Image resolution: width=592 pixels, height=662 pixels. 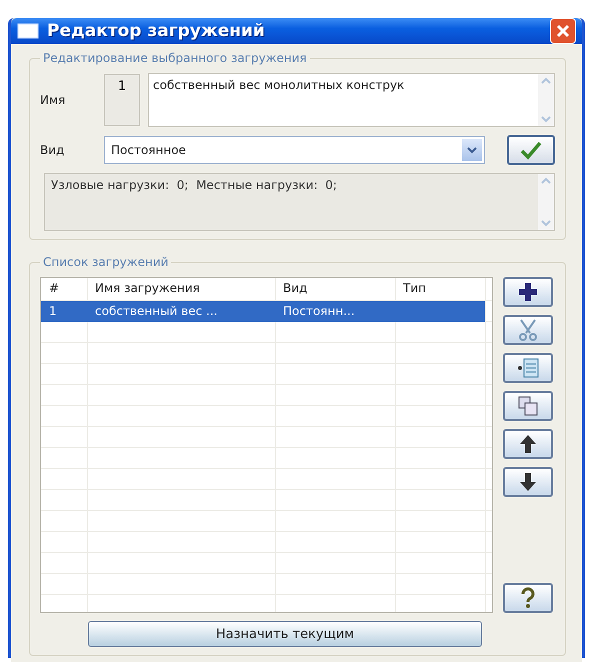 What do you see at coordinates (472, 150) in the screenshot?
I see `chevron-down-icon` at bounding box center [472, 150].